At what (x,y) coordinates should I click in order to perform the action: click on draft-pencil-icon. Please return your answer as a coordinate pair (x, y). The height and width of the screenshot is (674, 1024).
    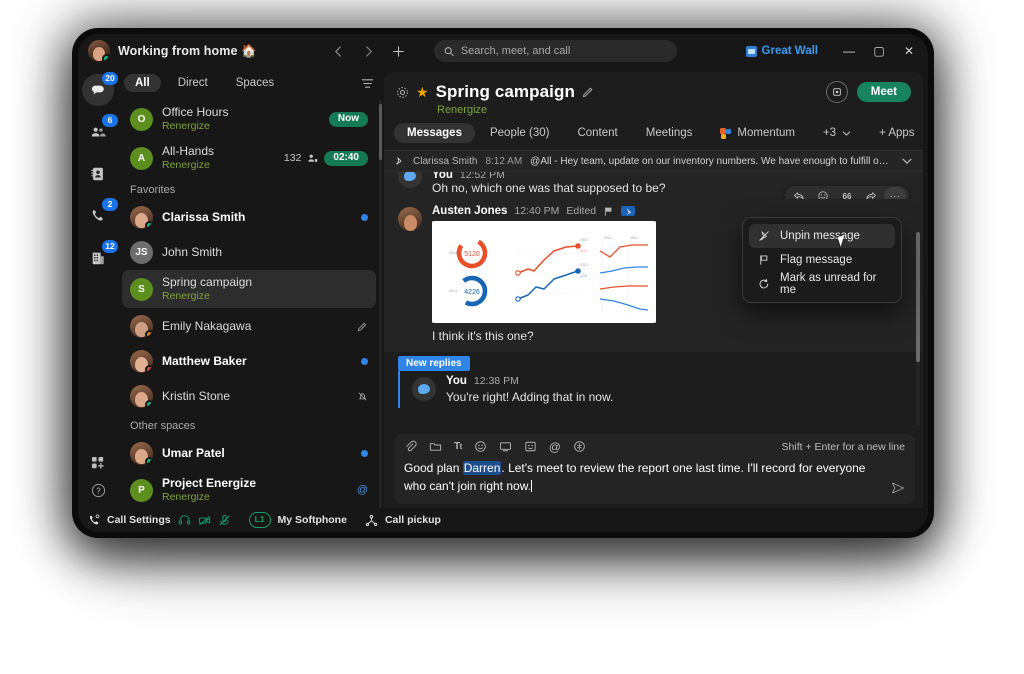
    Looking at the image, I should click on (362, 326).